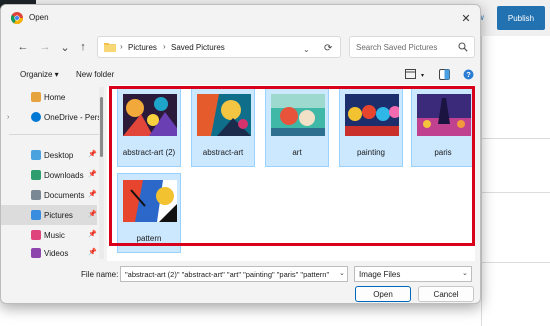 The height and width of the screenshot is (326, 550). What do you see at coordinates (224, 115) in the screenshot?
I see `abstract-art-thumbnail` at bounding box center [224, 115].